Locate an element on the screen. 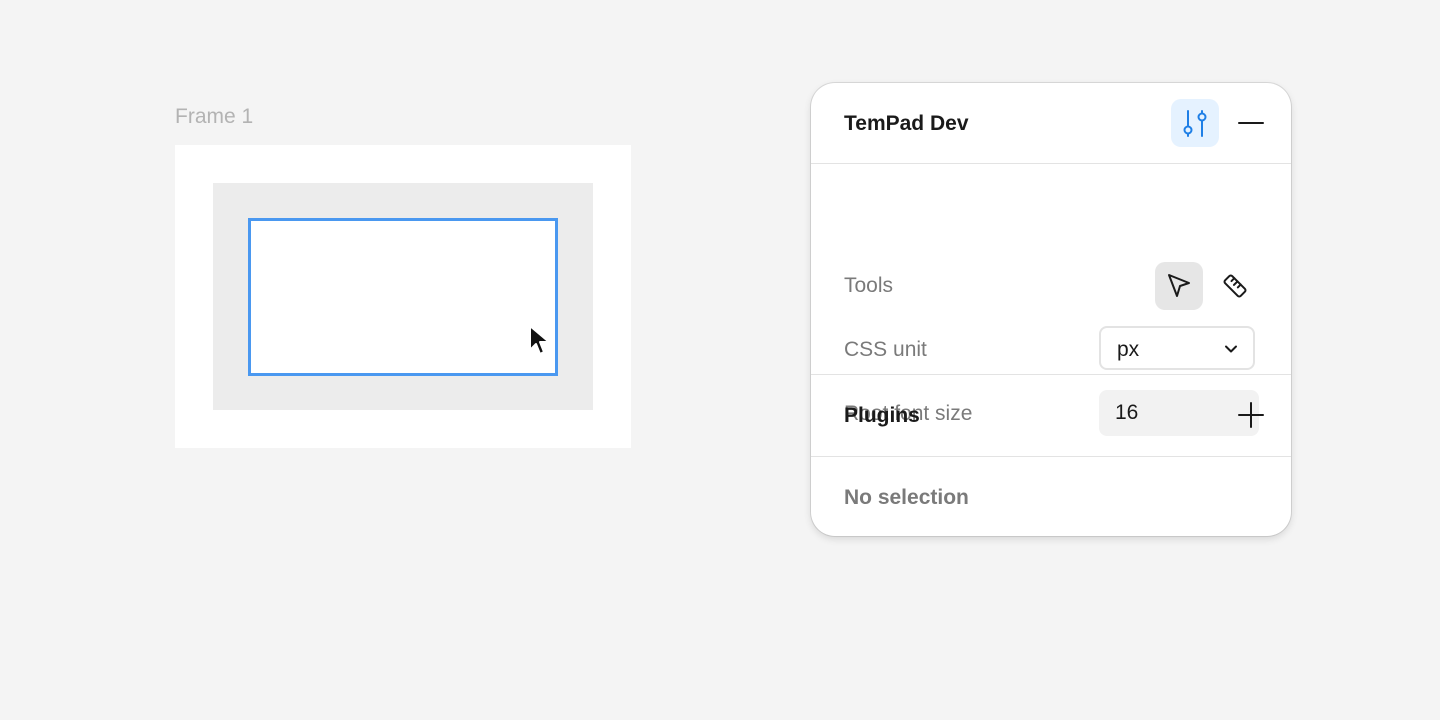  settings-section: Tools CSS unit px Root font size 16 is located at coordinates (1051, 300).